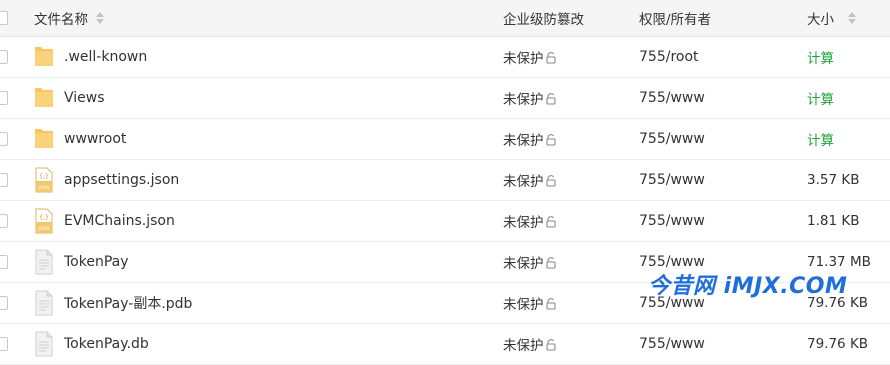 This screenshot has height=365, width=890. What do you see at coordinates (543, 18) in the screenshot?
I see `header-protection: 企业级防篡改` at bounding box center [543, 18].